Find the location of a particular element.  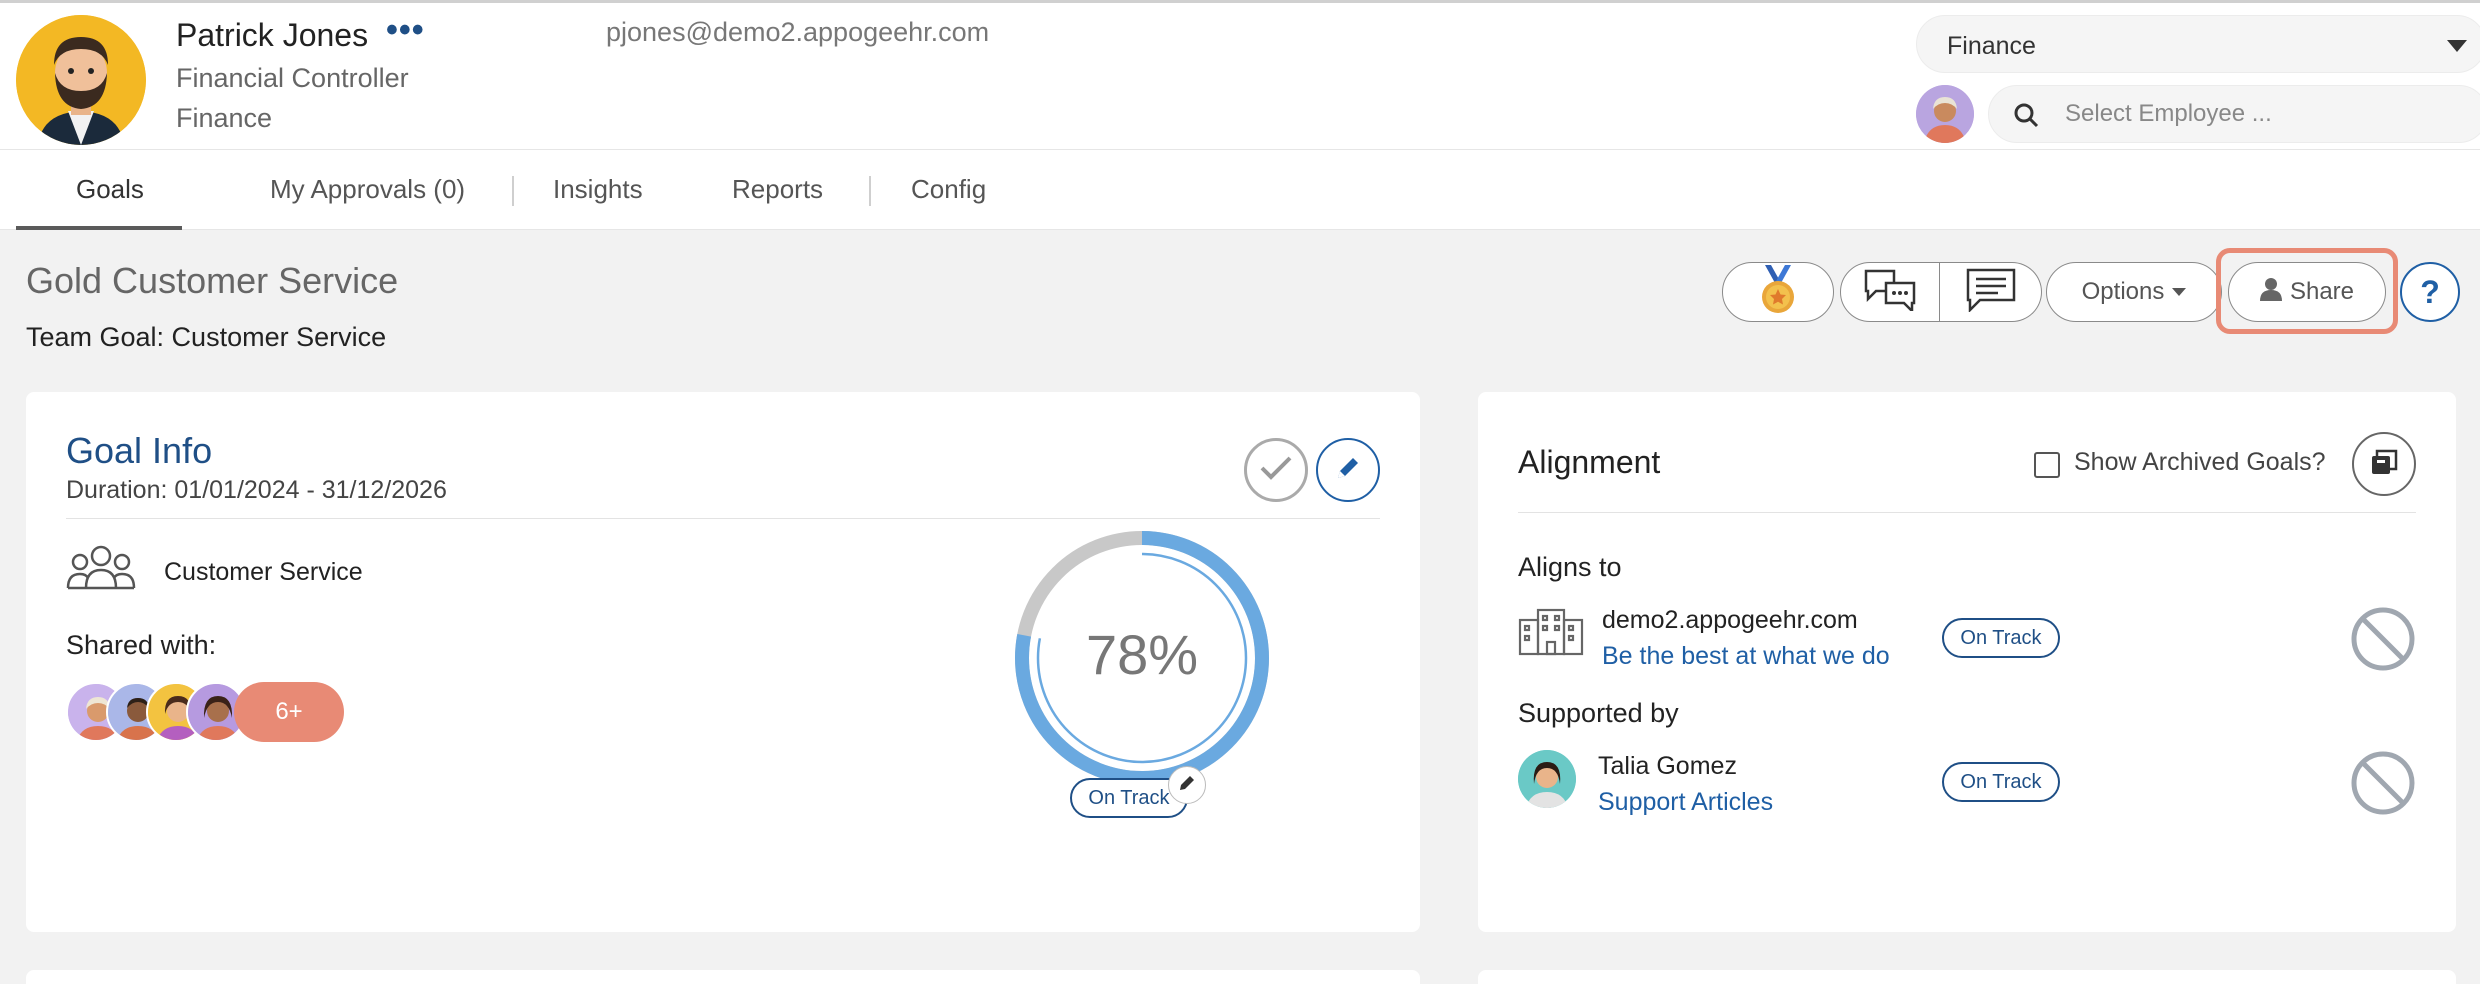

tab-insights: Insights is located at coordinates (598, 189).